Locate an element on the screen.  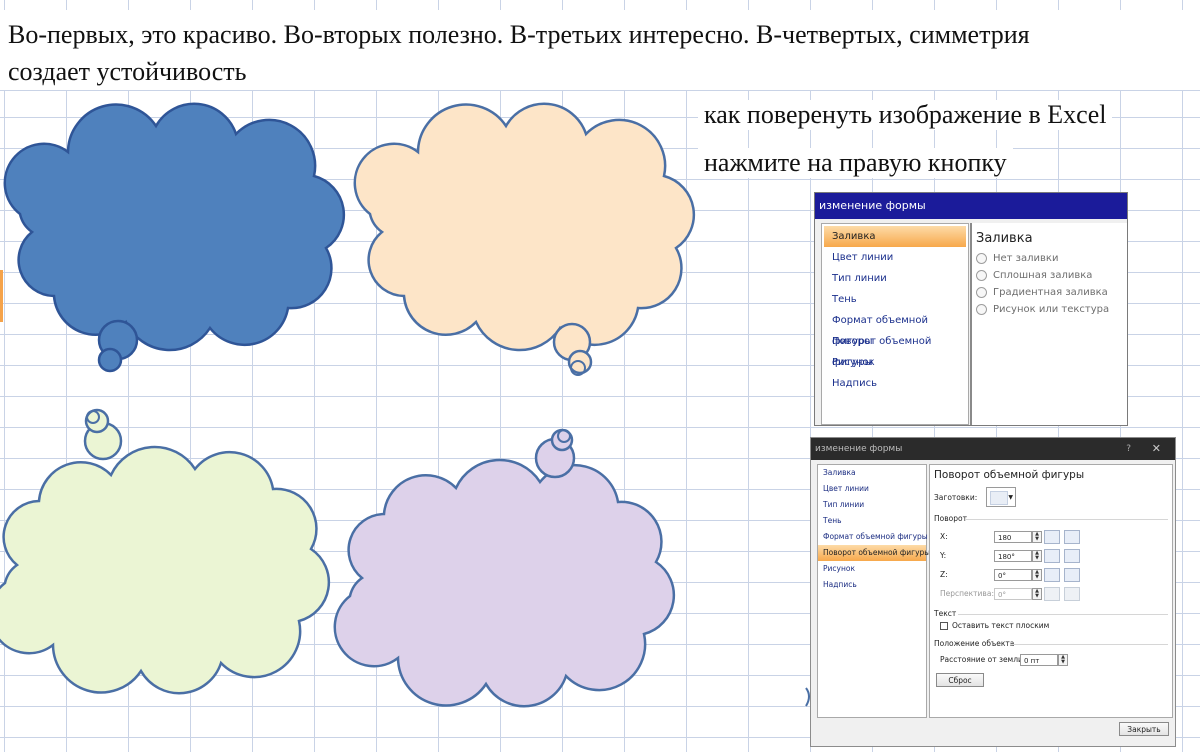
reset-button: Сброс is located at coordinates (960, 680).